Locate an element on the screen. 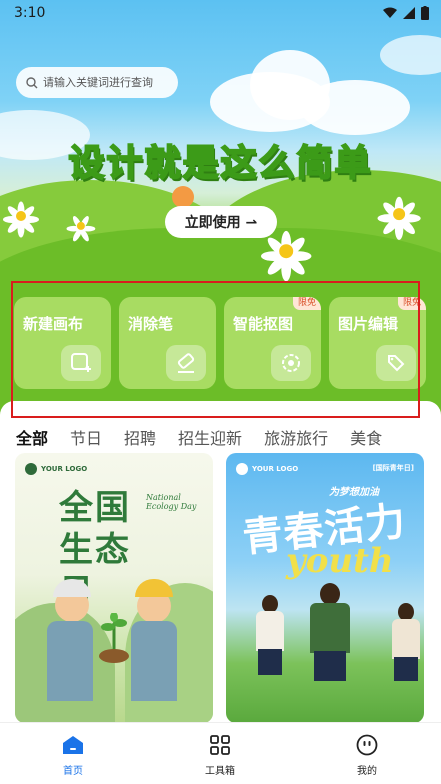 Image resolution: width=441 pixels, height=784 pixels. person-head is located at coordinates (330, 594).